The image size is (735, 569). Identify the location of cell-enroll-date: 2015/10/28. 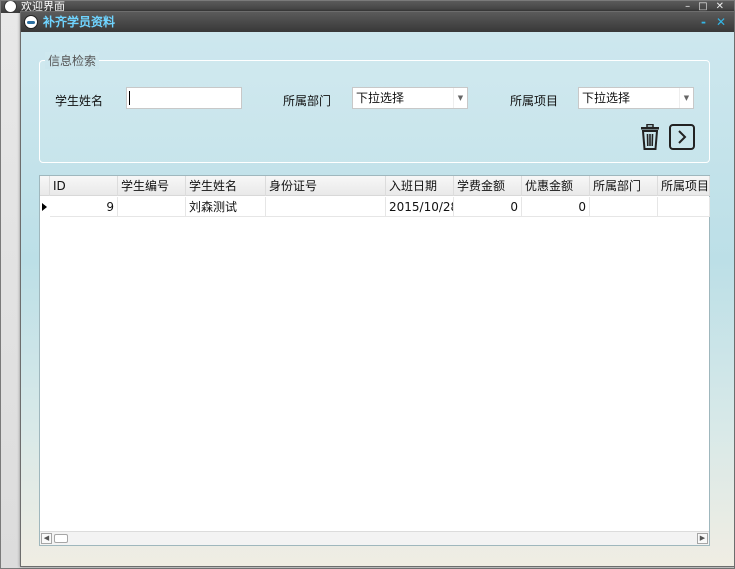
(420, 207).